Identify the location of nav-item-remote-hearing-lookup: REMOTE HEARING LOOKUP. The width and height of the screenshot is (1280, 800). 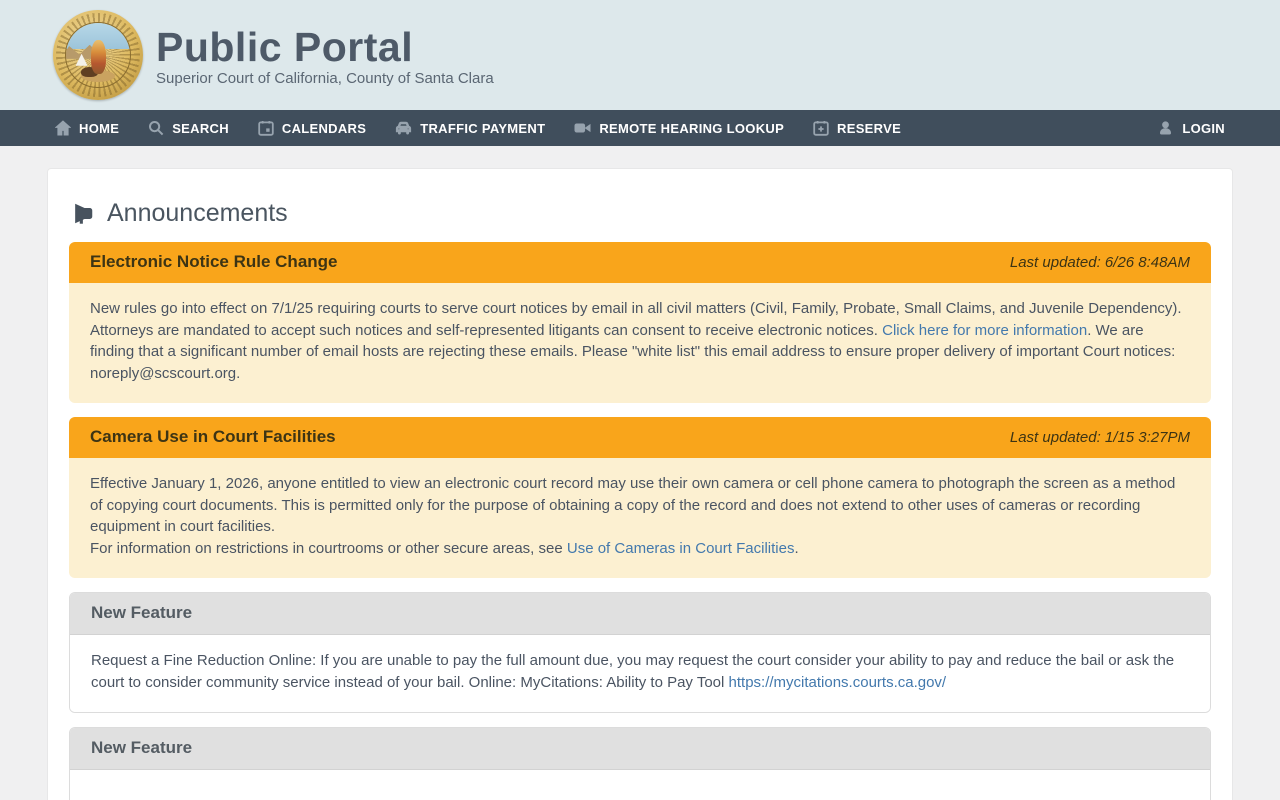
(679, 128).